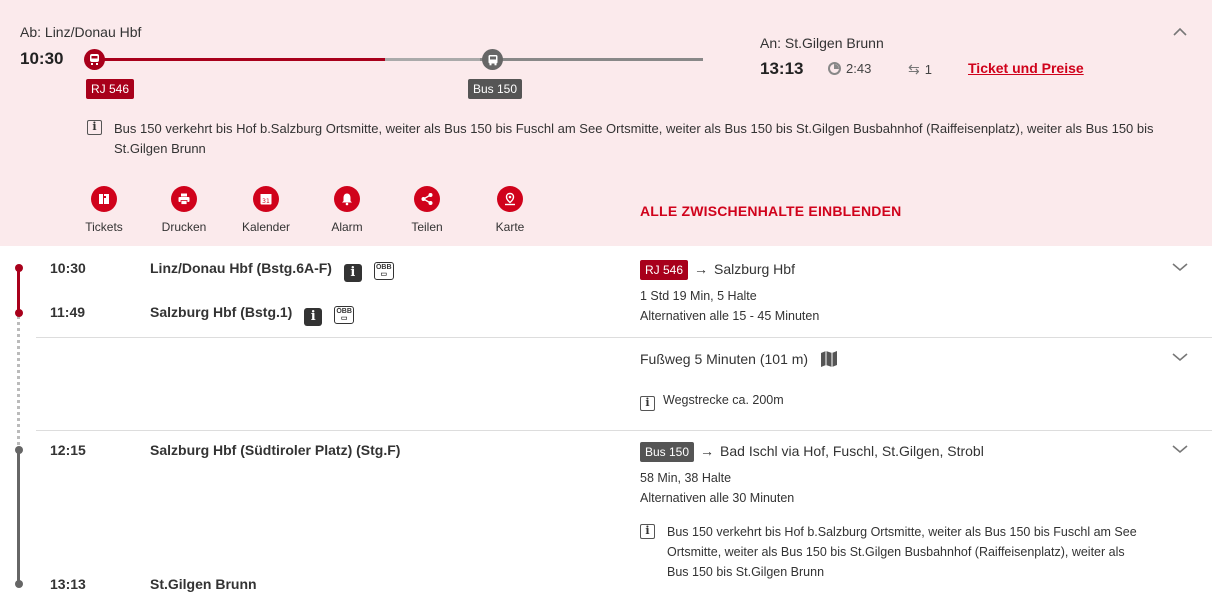  Describe the element at coordinates (266, 201) in the screenshot. I see `svg-text: 31` at that location.